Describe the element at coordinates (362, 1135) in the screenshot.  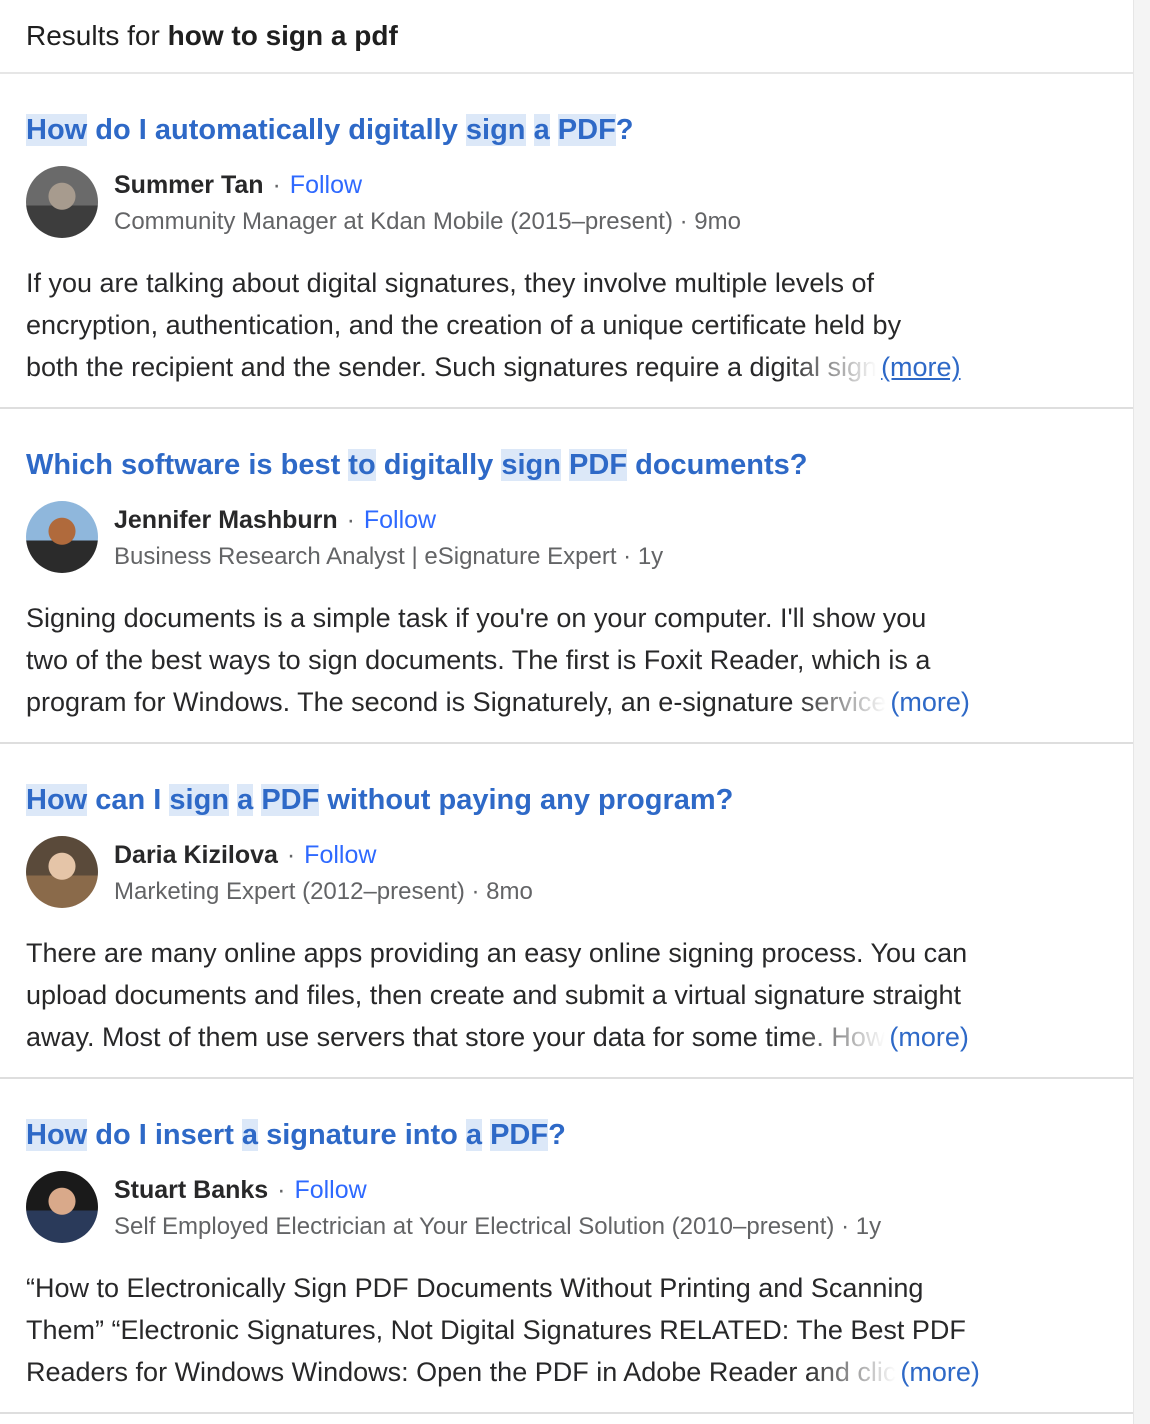
I see `title-text: signature into` at that location.